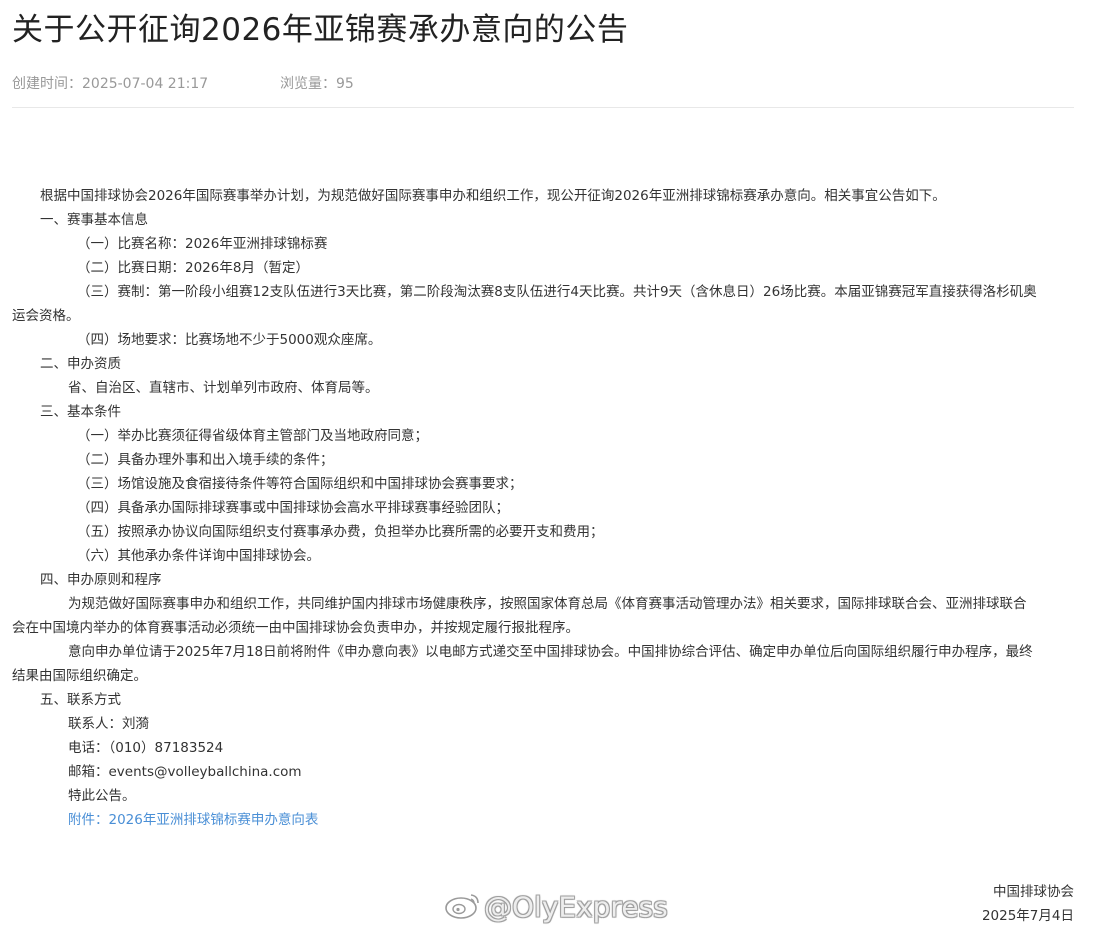 This screenshot has height=937, width=1112. What do you see at coordinates (146, 748) in the screenshot?
I see `contact-phone: 电话：（010）87183524` at bounding box center [146, 748].